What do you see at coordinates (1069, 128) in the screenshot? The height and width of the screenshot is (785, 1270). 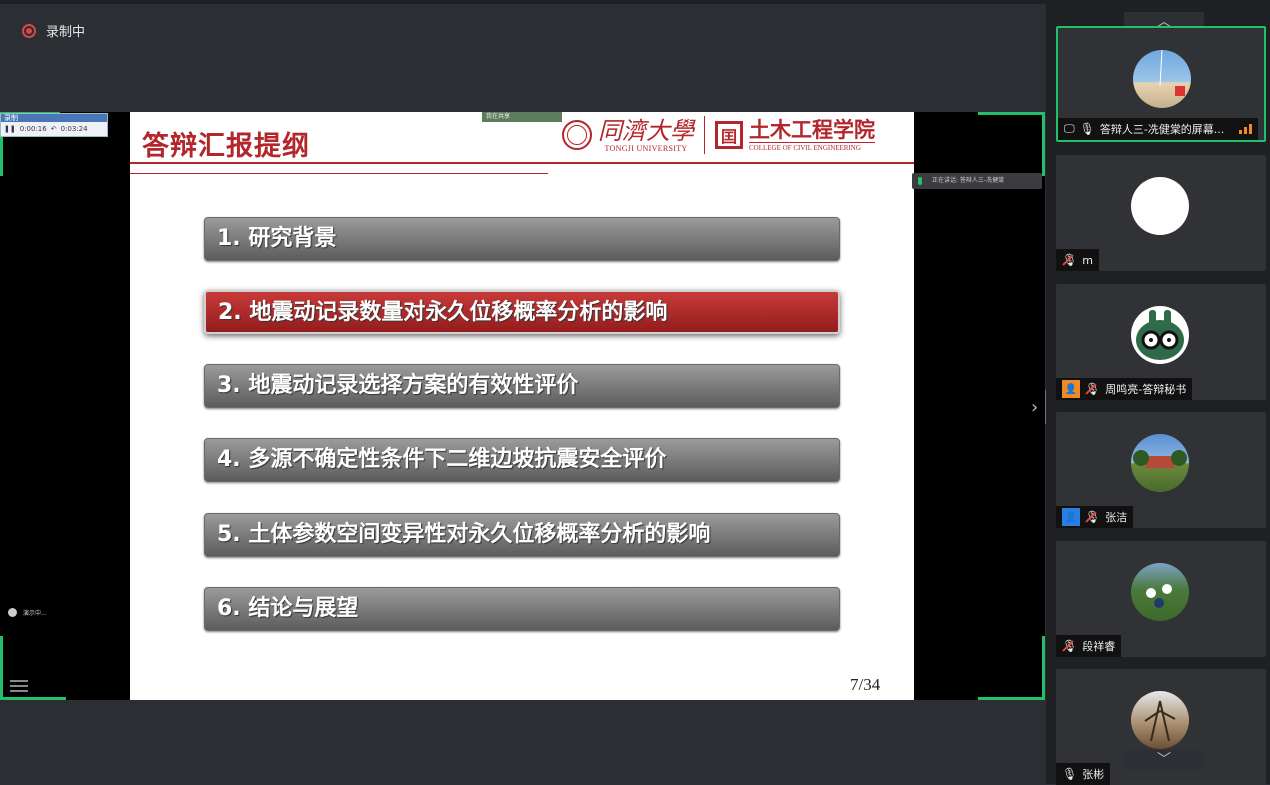 I see `screen-share-icon: 🖵` at bounding box center [1069, 128].